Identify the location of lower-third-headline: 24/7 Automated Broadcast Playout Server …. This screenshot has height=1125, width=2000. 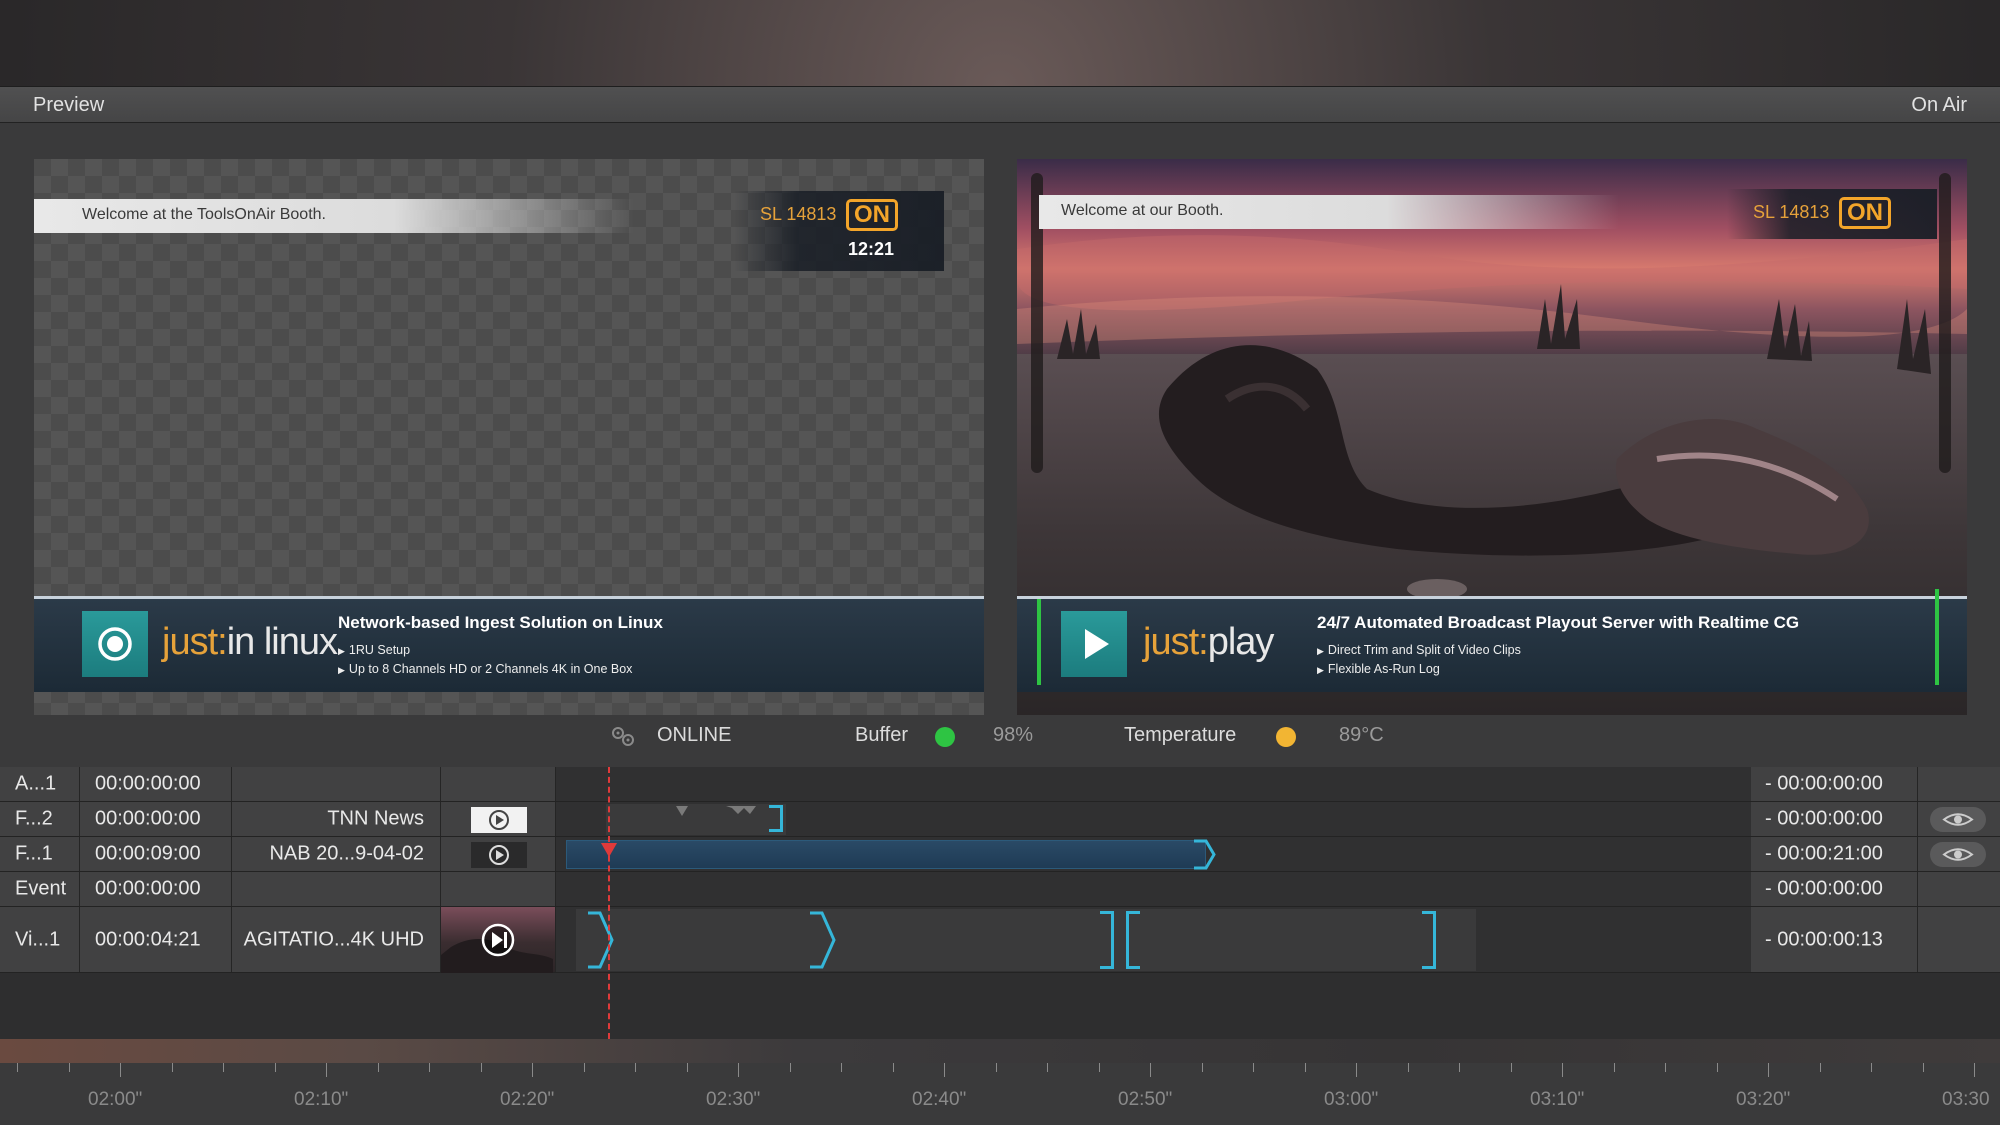
(1558, 622).